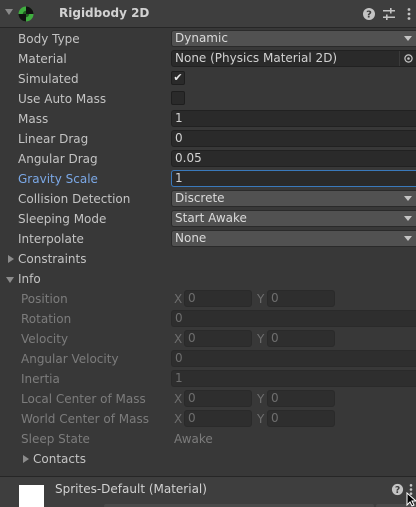  Describe the element at coordinates (42, 59) in the screenshot. I see `material-label: Material` at that location.